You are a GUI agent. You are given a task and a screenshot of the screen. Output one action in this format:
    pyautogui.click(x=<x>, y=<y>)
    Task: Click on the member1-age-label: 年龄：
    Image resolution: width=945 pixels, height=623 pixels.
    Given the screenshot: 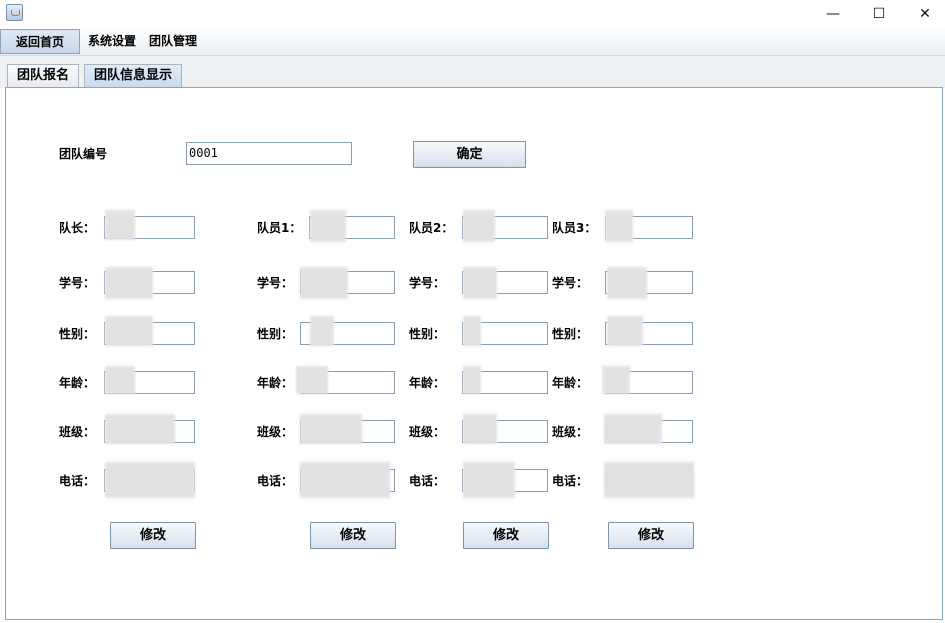 What is the action you would take?
    pyautogui.click(x=275, y=383)
    